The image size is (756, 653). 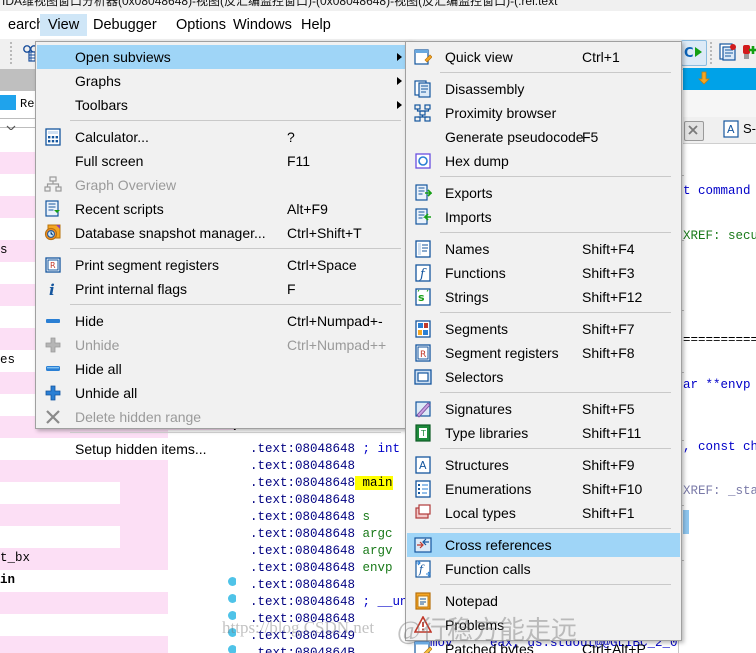 What do you see at coordinates (60, 581) in the screenshot?
I see `list-item: in` at bounding box center [60, 581].